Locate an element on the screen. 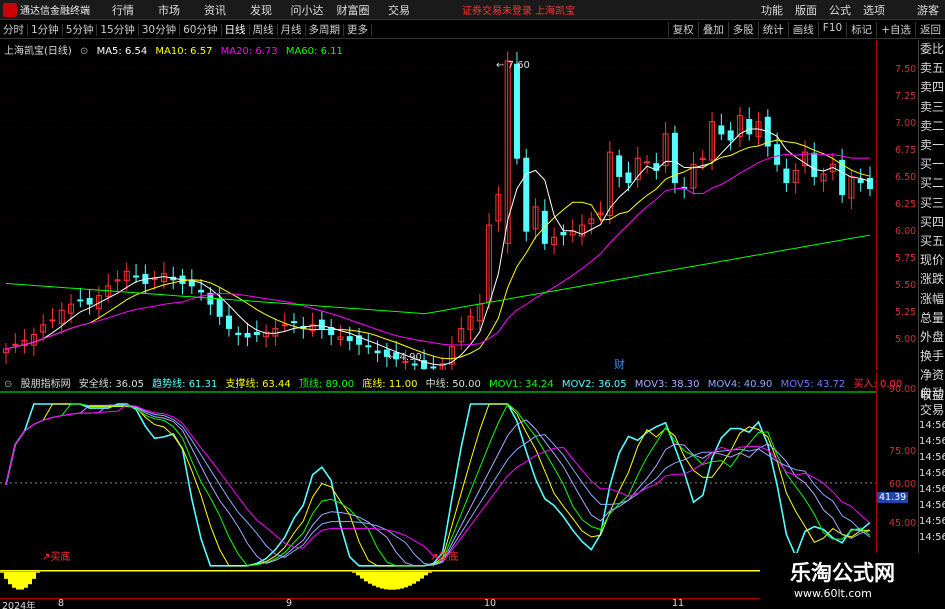 The image size is (945, 609). menu-wenxiaoda: 问小达 is located at coordinates (307, 10).